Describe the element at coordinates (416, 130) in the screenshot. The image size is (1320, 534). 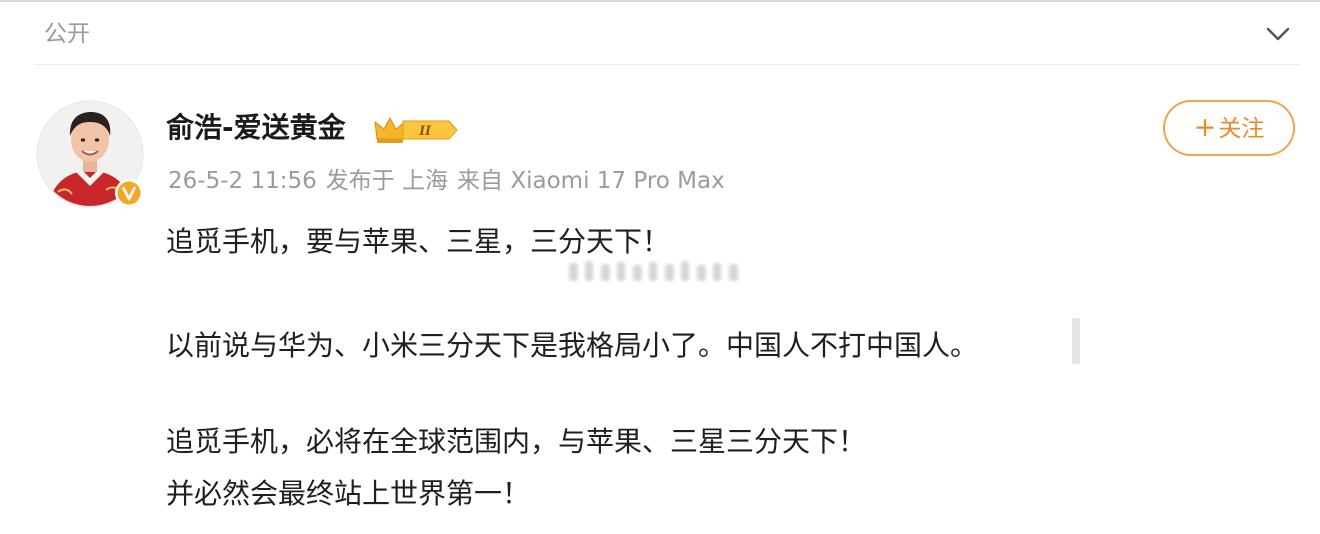
I see `crown-vip-badge-icon: II` at that location.